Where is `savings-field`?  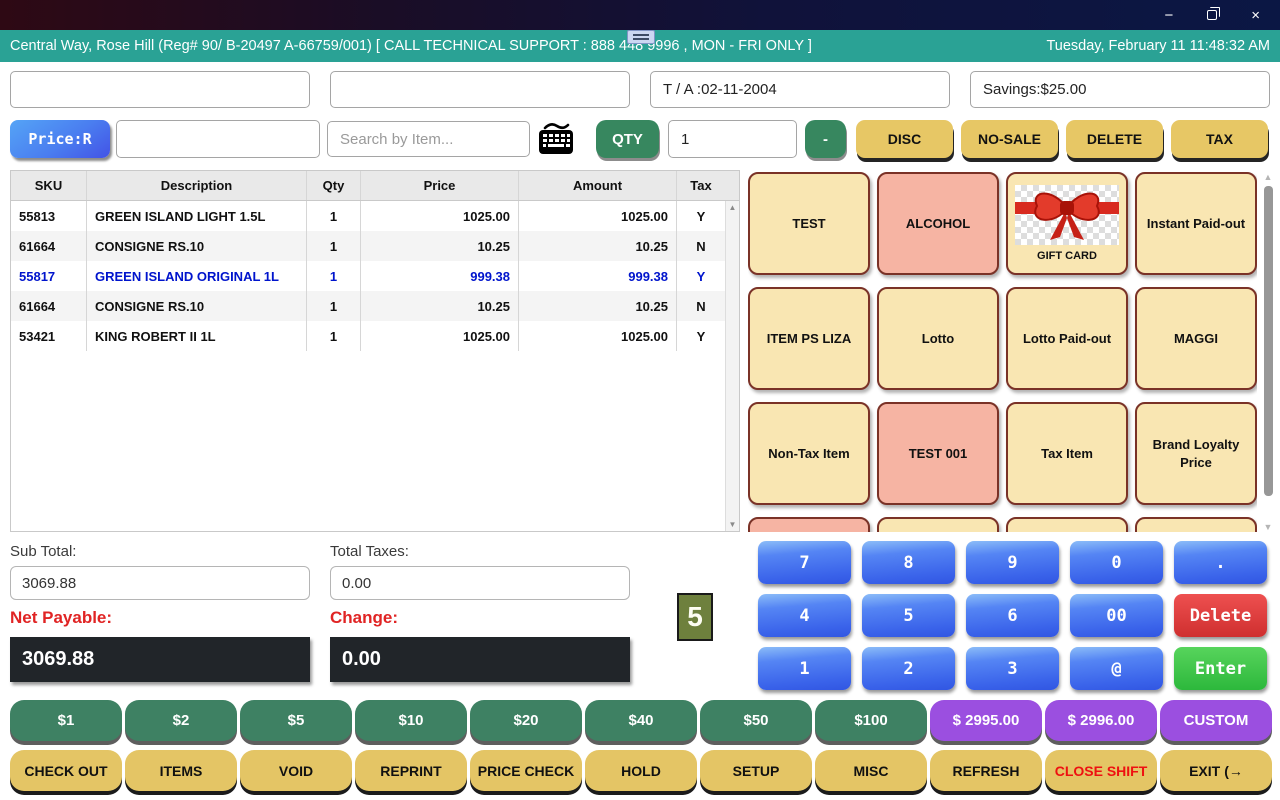 savings-field is located at coordinates (1120, 89).